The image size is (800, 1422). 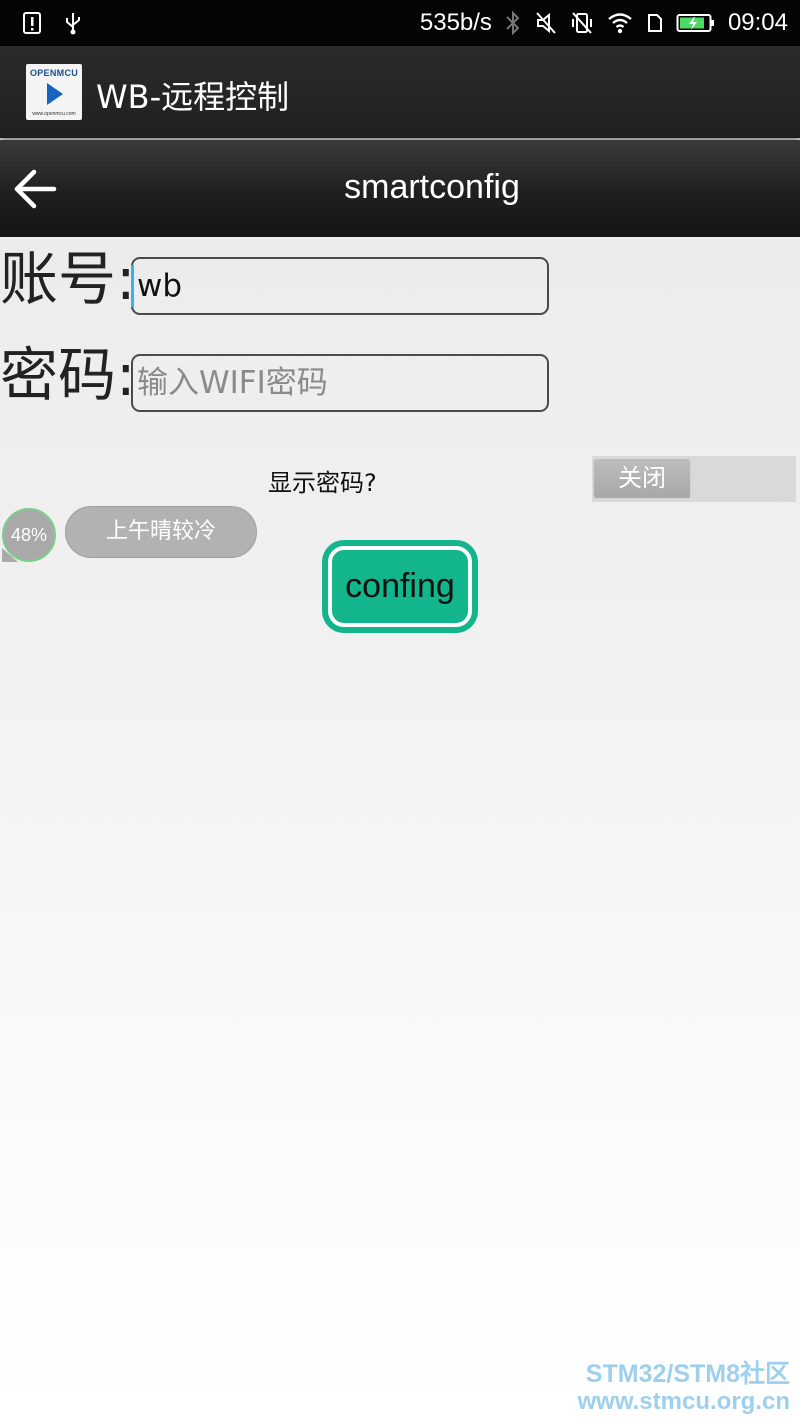 What do you see at coordinates (340, 286) in the screenshot?
I see `account-input` at bounding box center [340, 286].